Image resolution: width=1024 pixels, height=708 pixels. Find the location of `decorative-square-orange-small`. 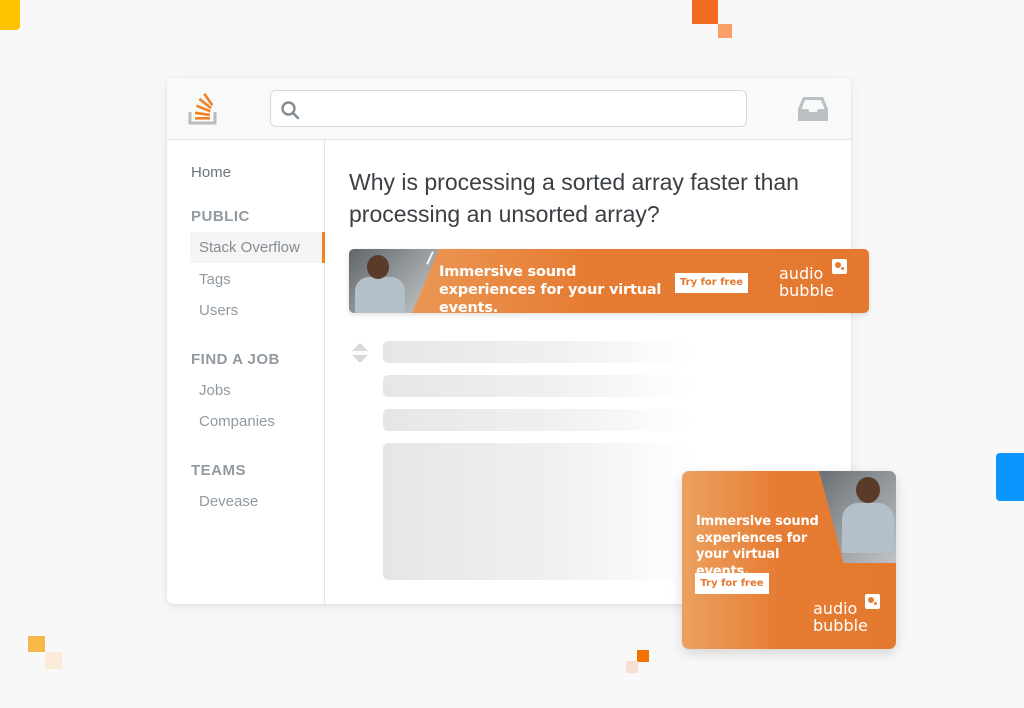

decorative-square-orange-small is located at coordinates (643, 656).